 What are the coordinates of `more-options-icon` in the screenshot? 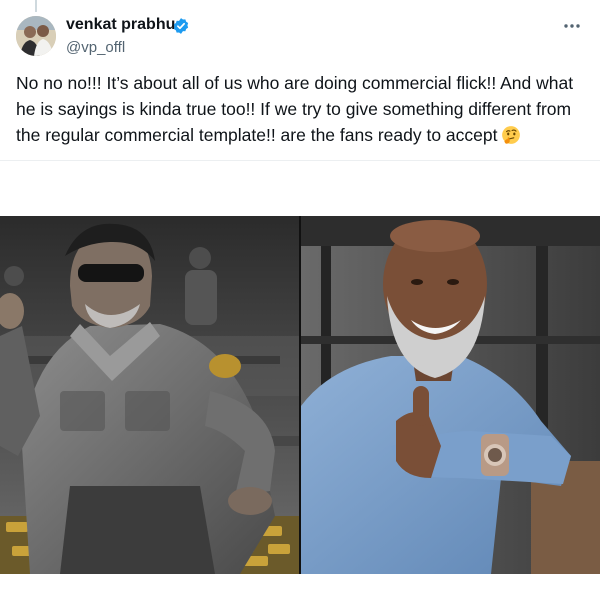 It's located at (572, 26).